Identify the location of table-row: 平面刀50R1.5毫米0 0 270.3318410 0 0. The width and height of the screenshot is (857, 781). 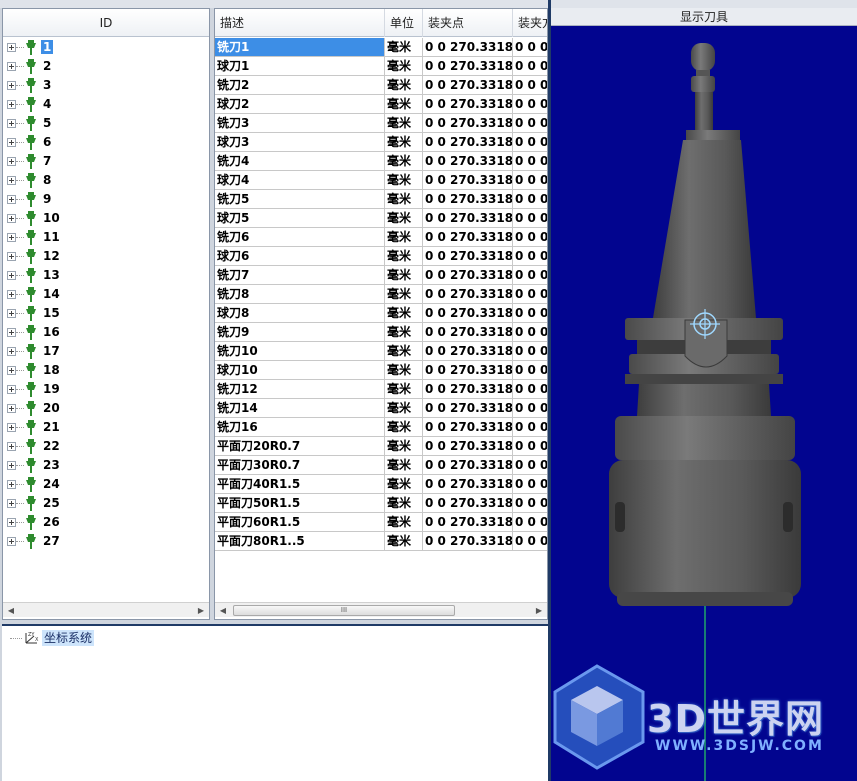
(381, 503).